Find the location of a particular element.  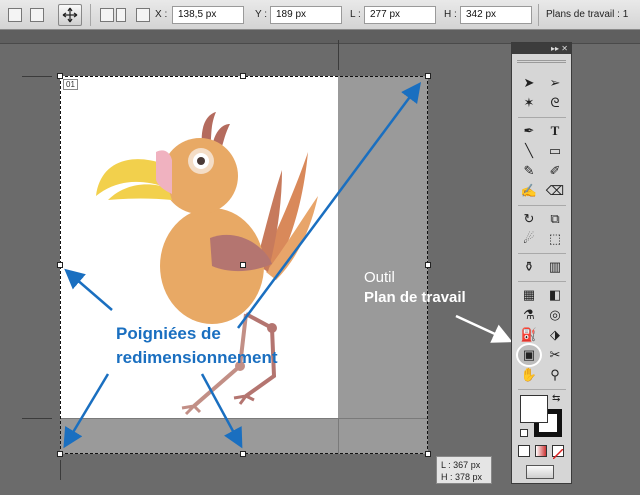

mesh-tool-icon: ▦ is located at coordinates (529, 295).